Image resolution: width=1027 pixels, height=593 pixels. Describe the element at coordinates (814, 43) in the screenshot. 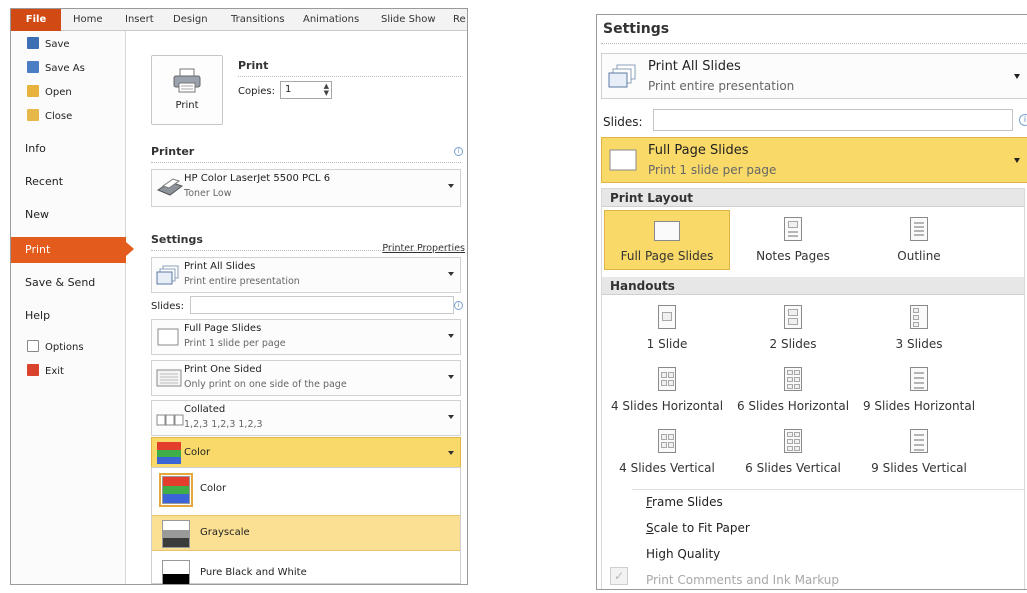

I see `divider` at that location.